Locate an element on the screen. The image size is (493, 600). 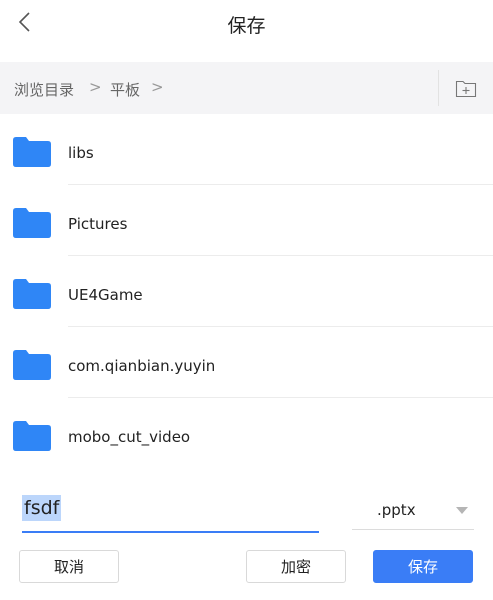
list-item: UE4Game is located at coordinates (246, 291).